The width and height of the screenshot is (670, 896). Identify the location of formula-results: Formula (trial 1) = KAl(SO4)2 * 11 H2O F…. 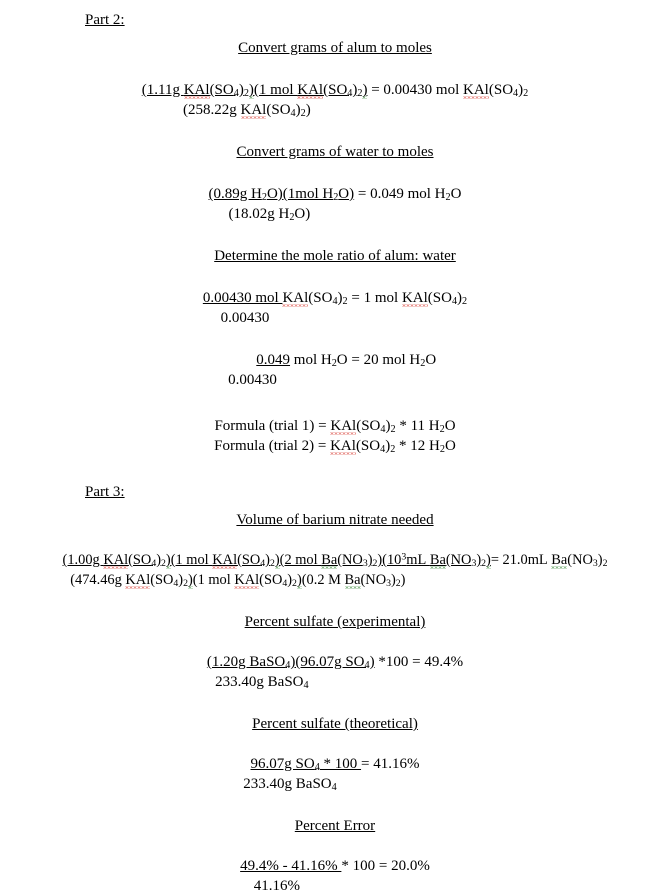
(335, 436).